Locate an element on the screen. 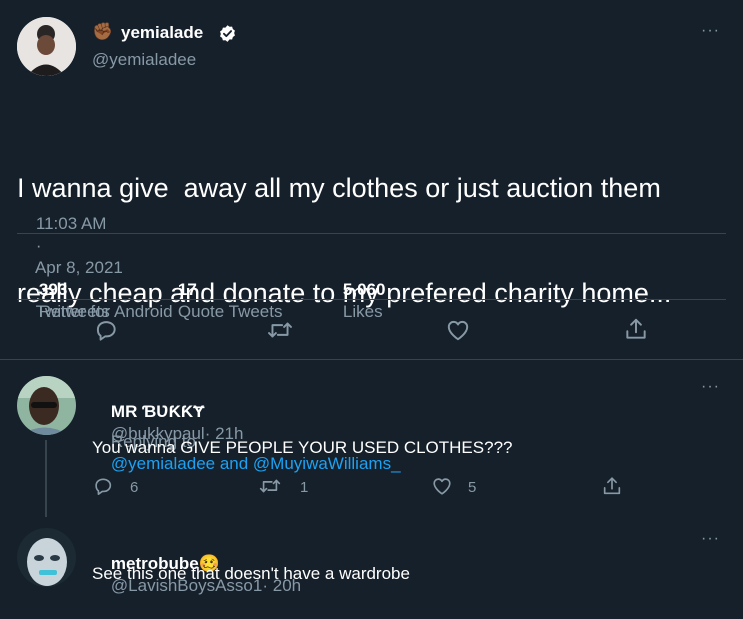  retweet-count: 1 is located at coordinates (304, 487).